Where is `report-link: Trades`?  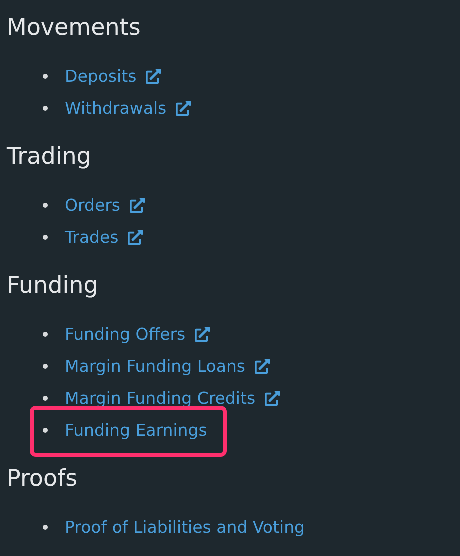
report-link: Trades is located at coordinates (92, 237).